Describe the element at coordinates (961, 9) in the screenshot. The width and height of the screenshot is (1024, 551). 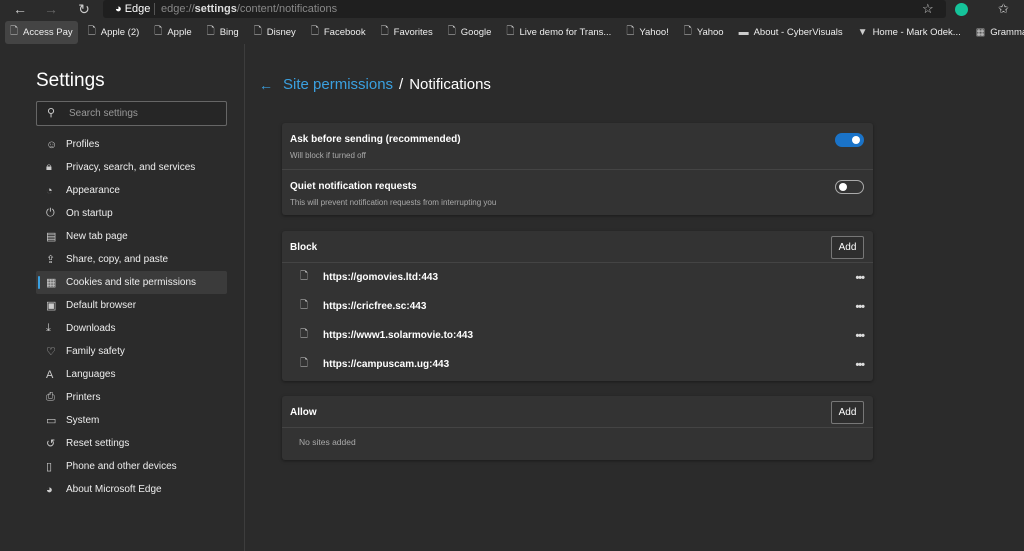
I see `grammarly-icon` at that location.